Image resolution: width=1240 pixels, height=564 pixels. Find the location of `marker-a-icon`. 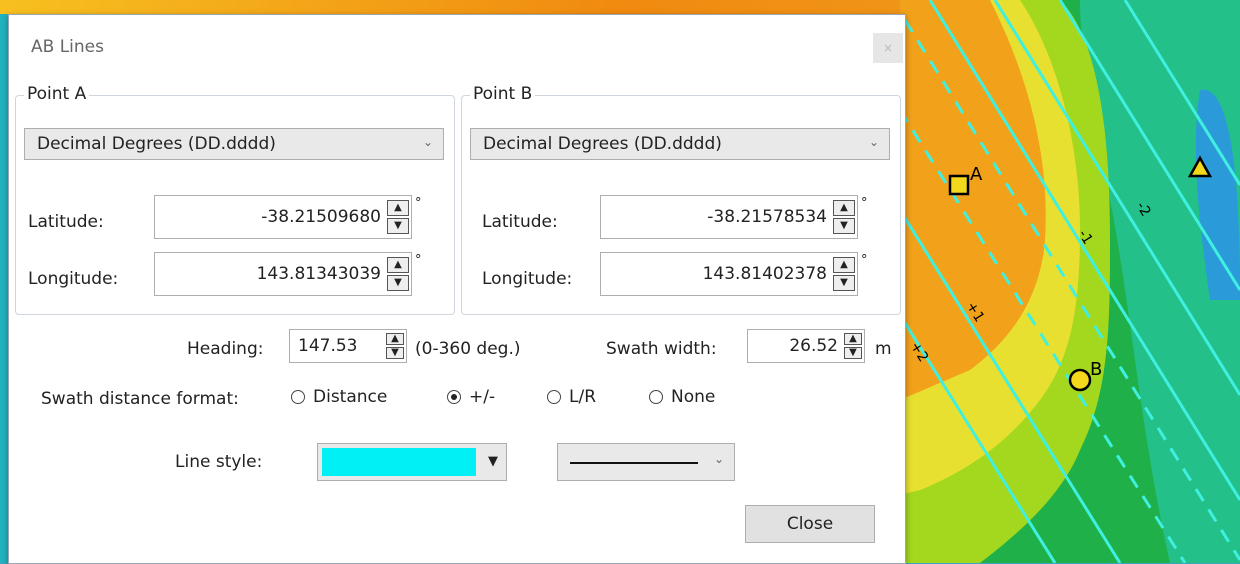

marker-a-icon is located at coordinates (959, 185).